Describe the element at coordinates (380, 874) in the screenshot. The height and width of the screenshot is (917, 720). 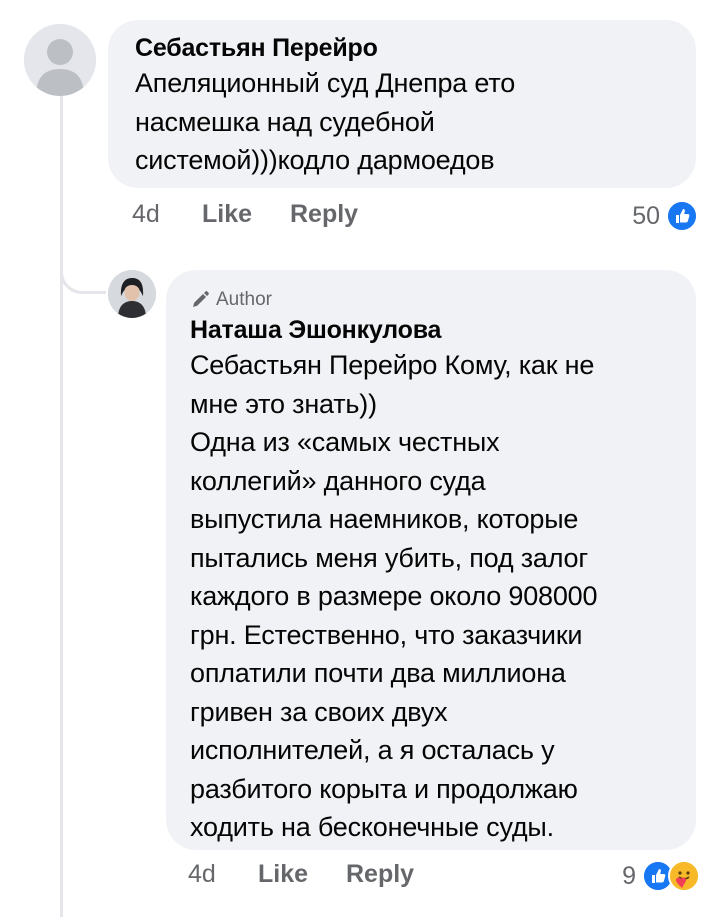
I see `reply-reply-button: Reply` at that location.